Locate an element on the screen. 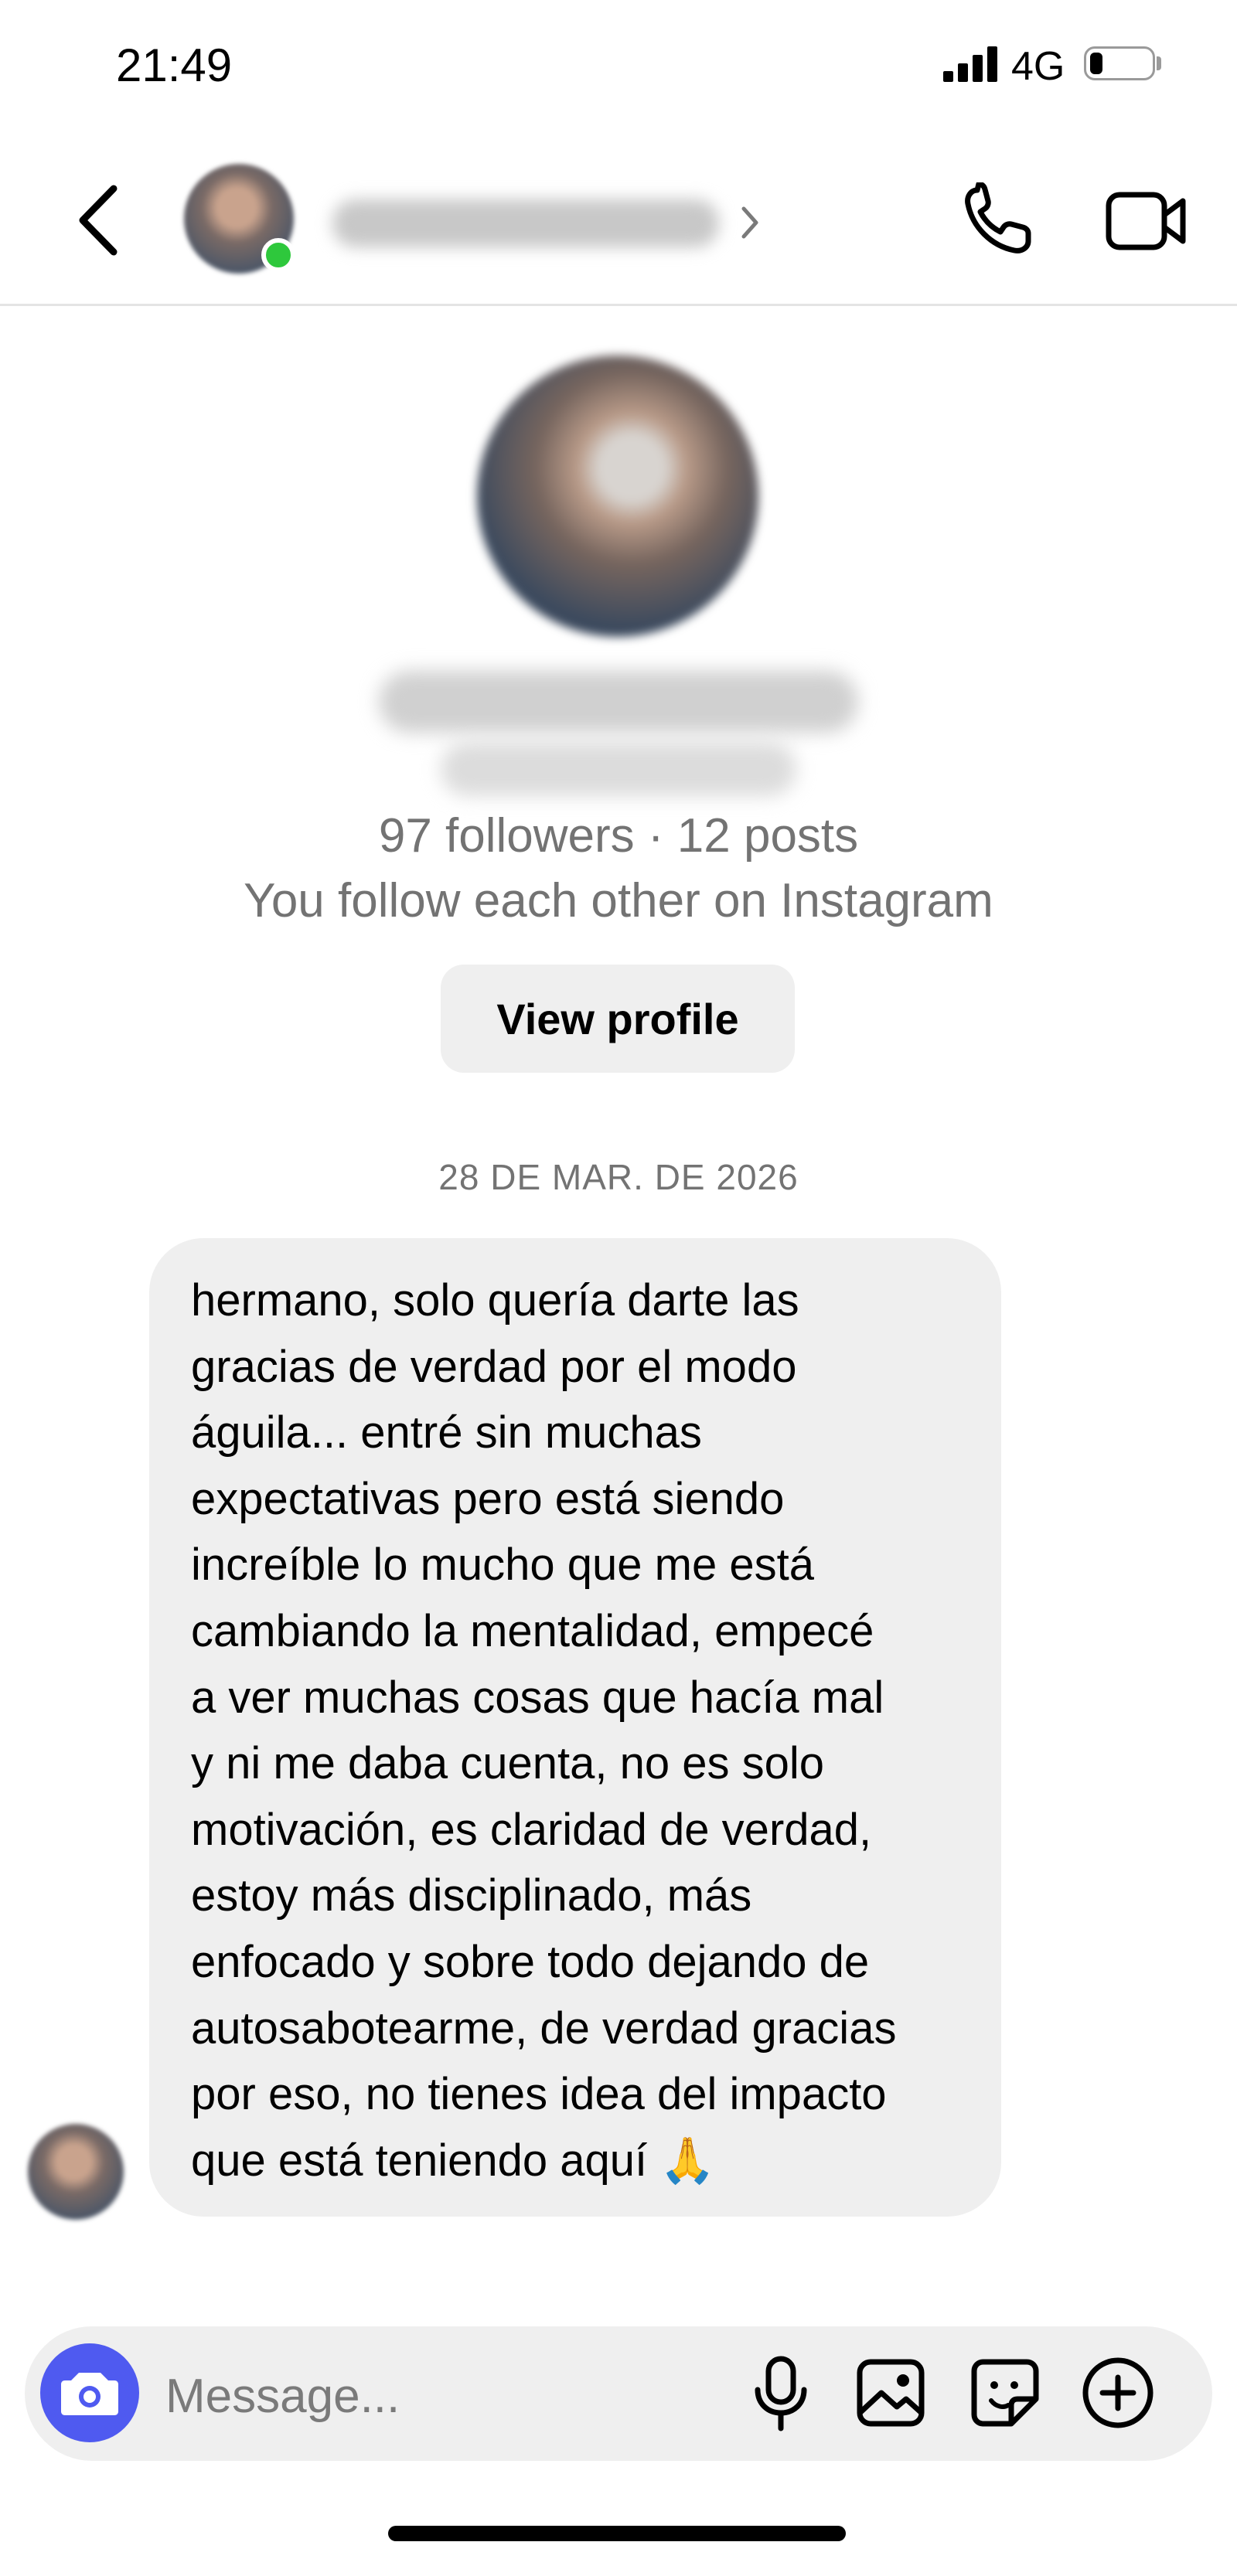 This screenshot has height=2576, width=1237. more-options-button is located at coordinates (1118, 2392).